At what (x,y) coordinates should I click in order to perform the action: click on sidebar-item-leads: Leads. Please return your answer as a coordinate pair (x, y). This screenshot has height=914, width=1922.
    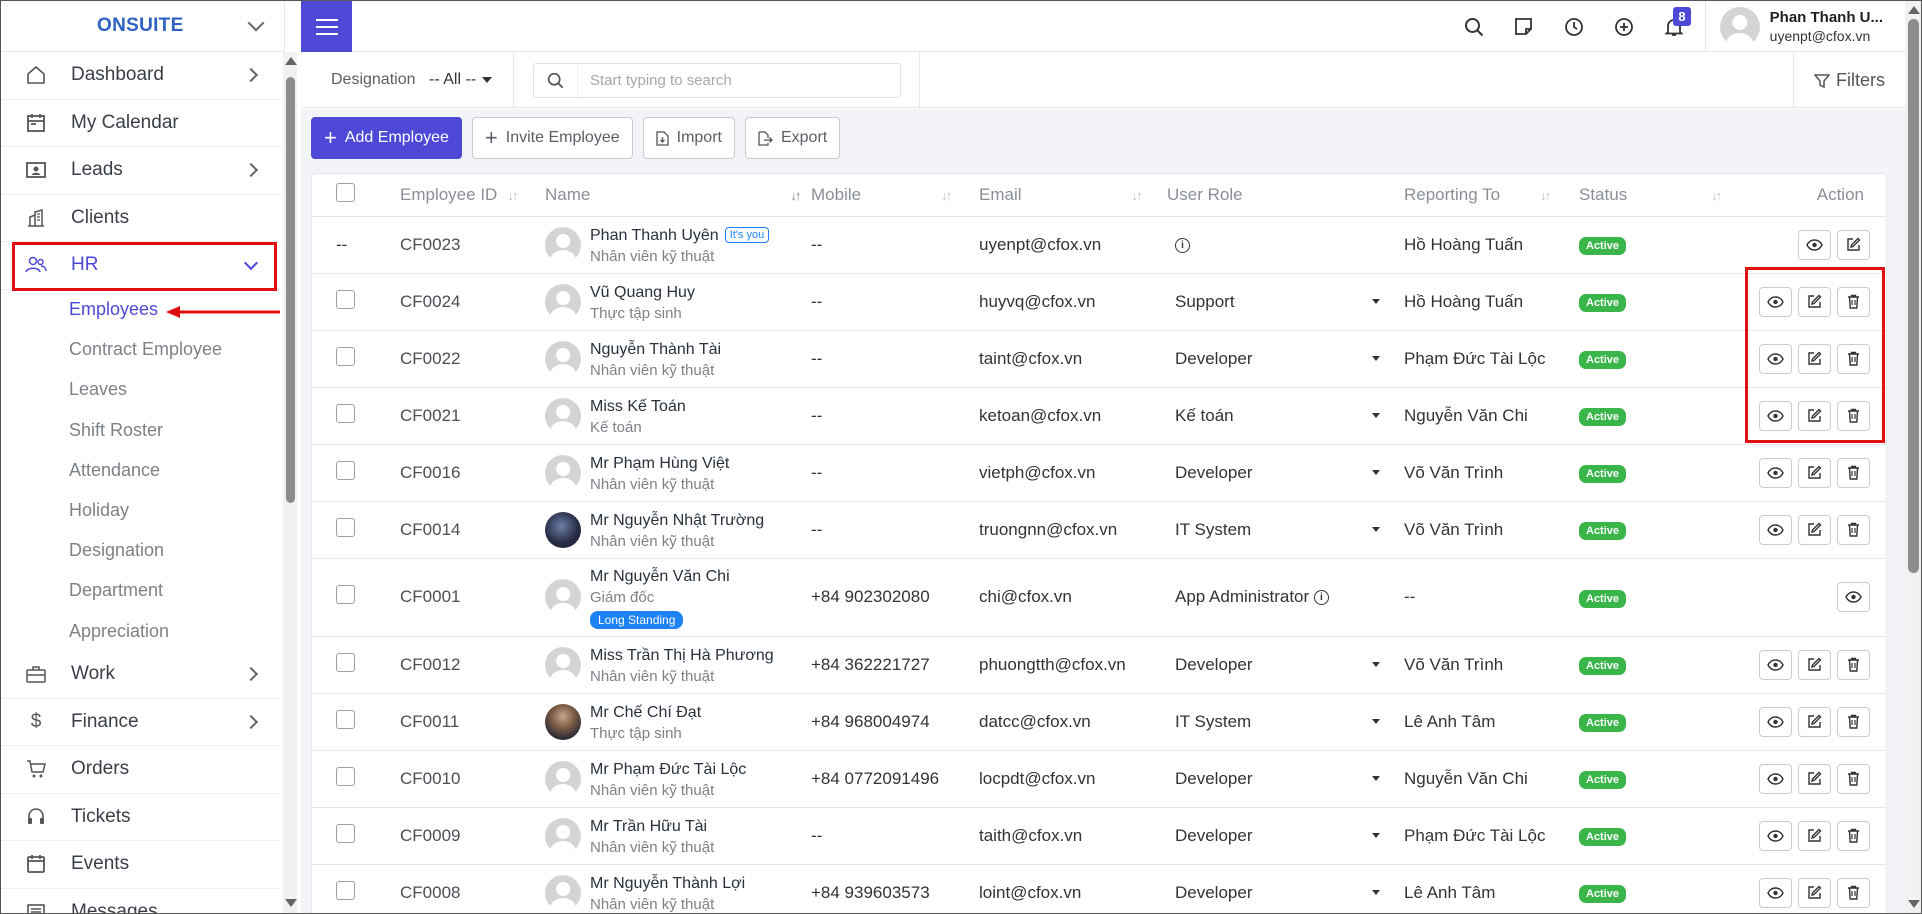
    Looking at the image, I should click on (141, 171).